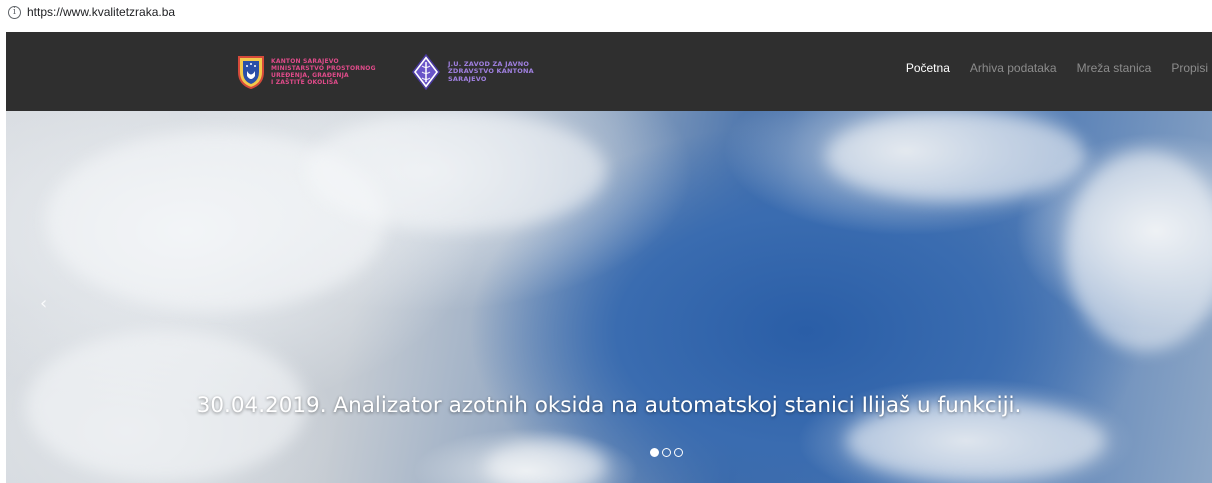  Describe the element at coordinates (1114, 68) in the screenshot. I see `nav-item-mreza-stanica: Mreža stanica` at that location.